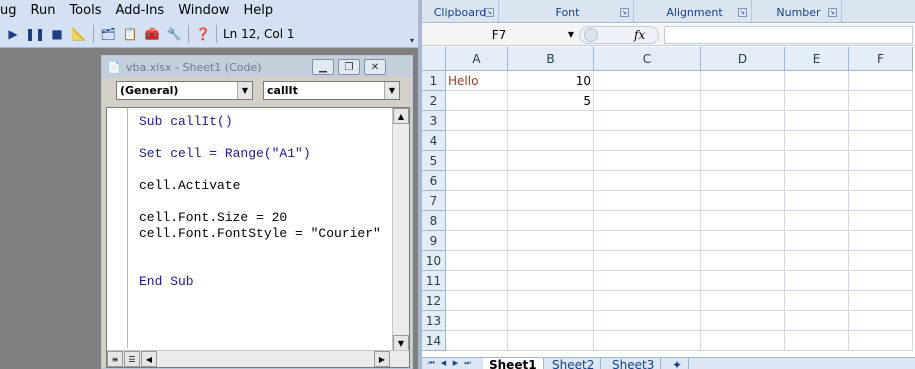  What do you see at coordinates (477, 321) in the screenshot?
I see `cell-a13` at bounding box center [477, 321].